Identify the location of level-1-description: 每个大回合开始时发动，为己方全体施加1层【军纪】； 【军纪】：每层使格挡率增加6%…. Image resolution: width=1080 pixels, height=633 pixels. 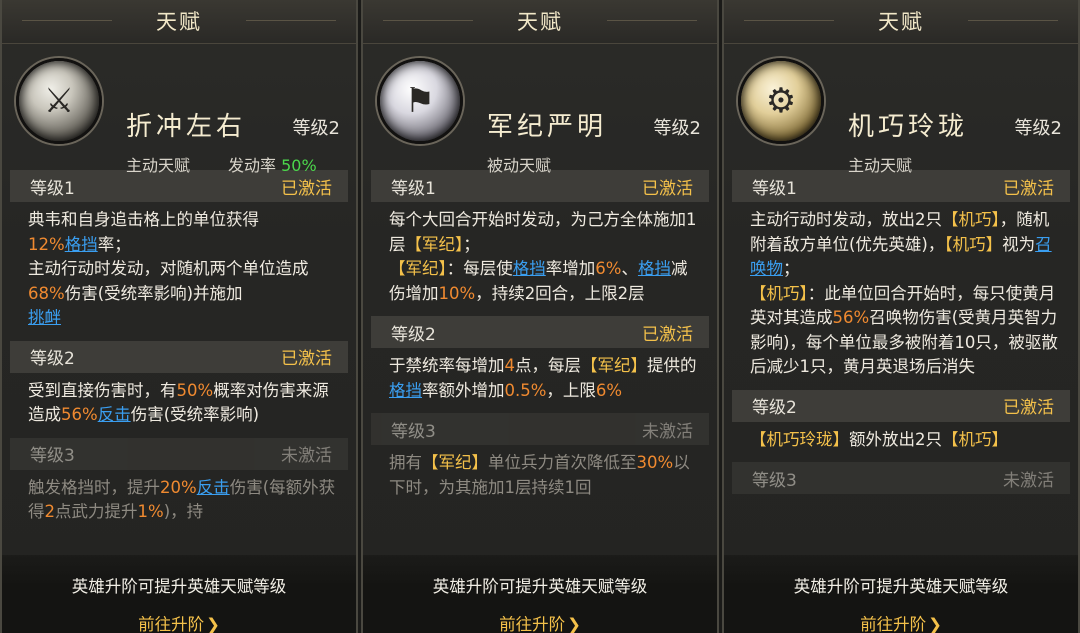
(543, 256).